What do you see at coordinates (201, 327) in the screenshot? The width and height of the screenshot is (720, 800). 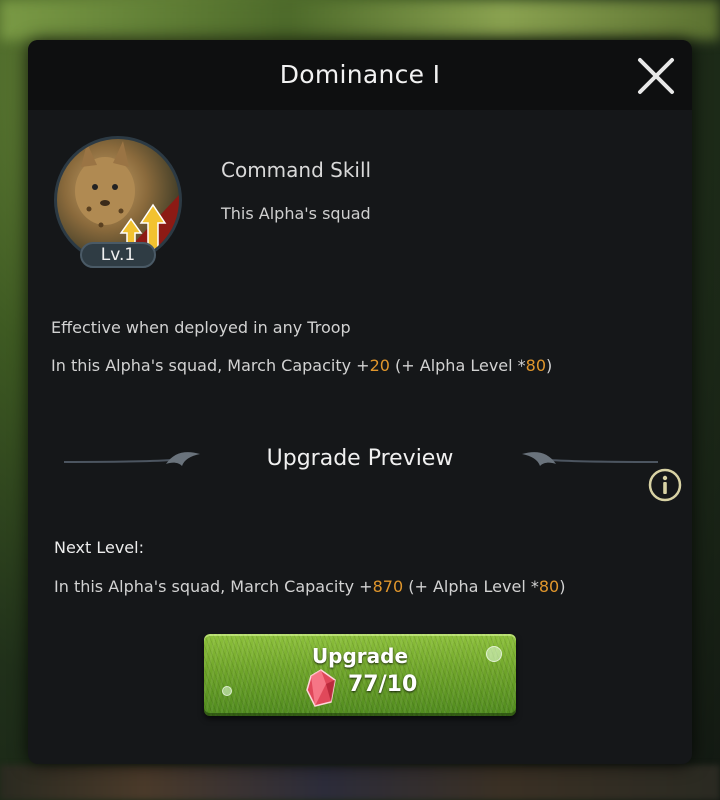 I see `effective-note: Effective when deployed in any Troop` at bounding box center [201, 327].